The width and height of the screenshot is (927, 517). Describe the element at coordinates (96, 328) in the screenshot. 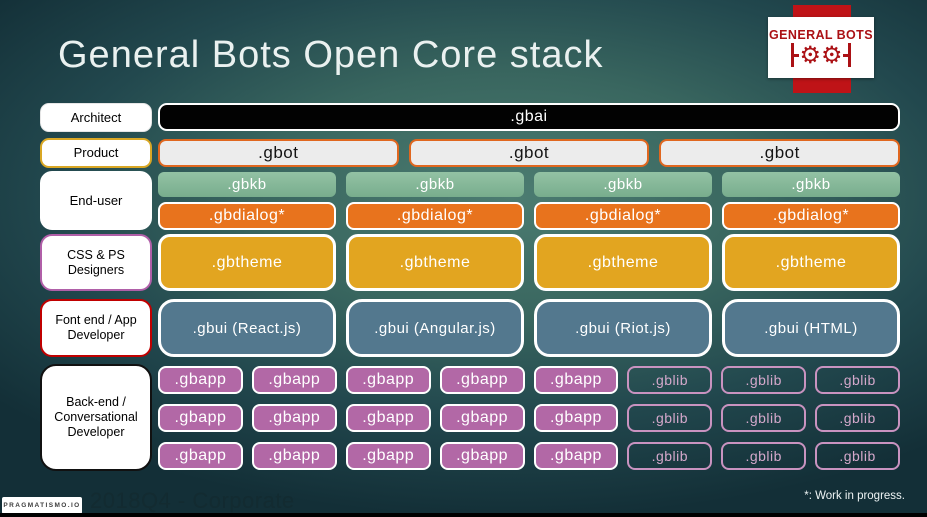

I see `row-label-frontend-developer: Font end / App Developer` at that location.